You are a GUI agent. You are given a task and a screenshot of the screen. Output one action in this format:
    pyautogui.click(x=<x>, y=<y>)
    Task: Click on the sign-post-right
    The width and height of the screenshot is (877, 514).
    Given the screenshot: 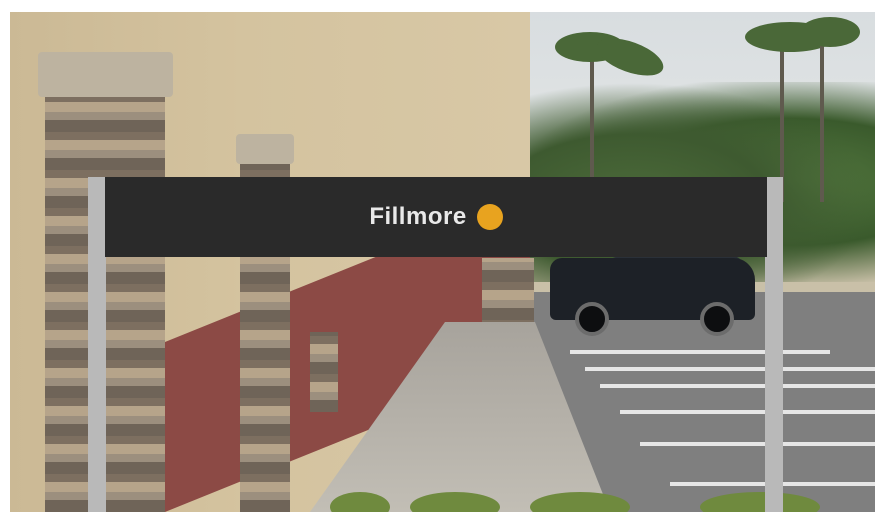 What is the action you would take?
    pyautogui.click(x=774, y=344)
    